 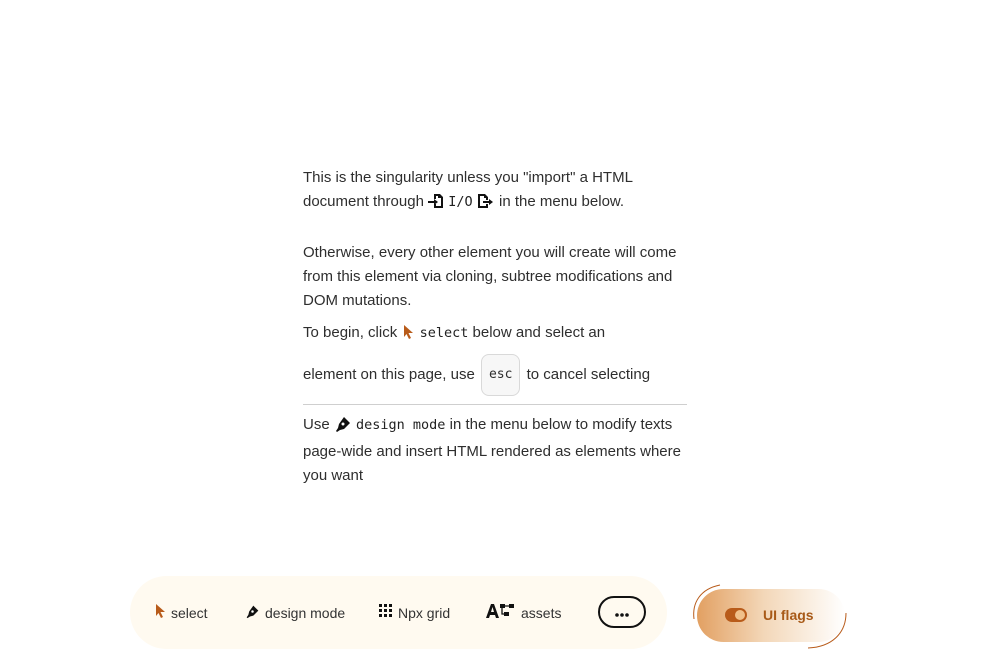 I want to click on design-mode-inline-label: design mode, so click(x=401, y=425).